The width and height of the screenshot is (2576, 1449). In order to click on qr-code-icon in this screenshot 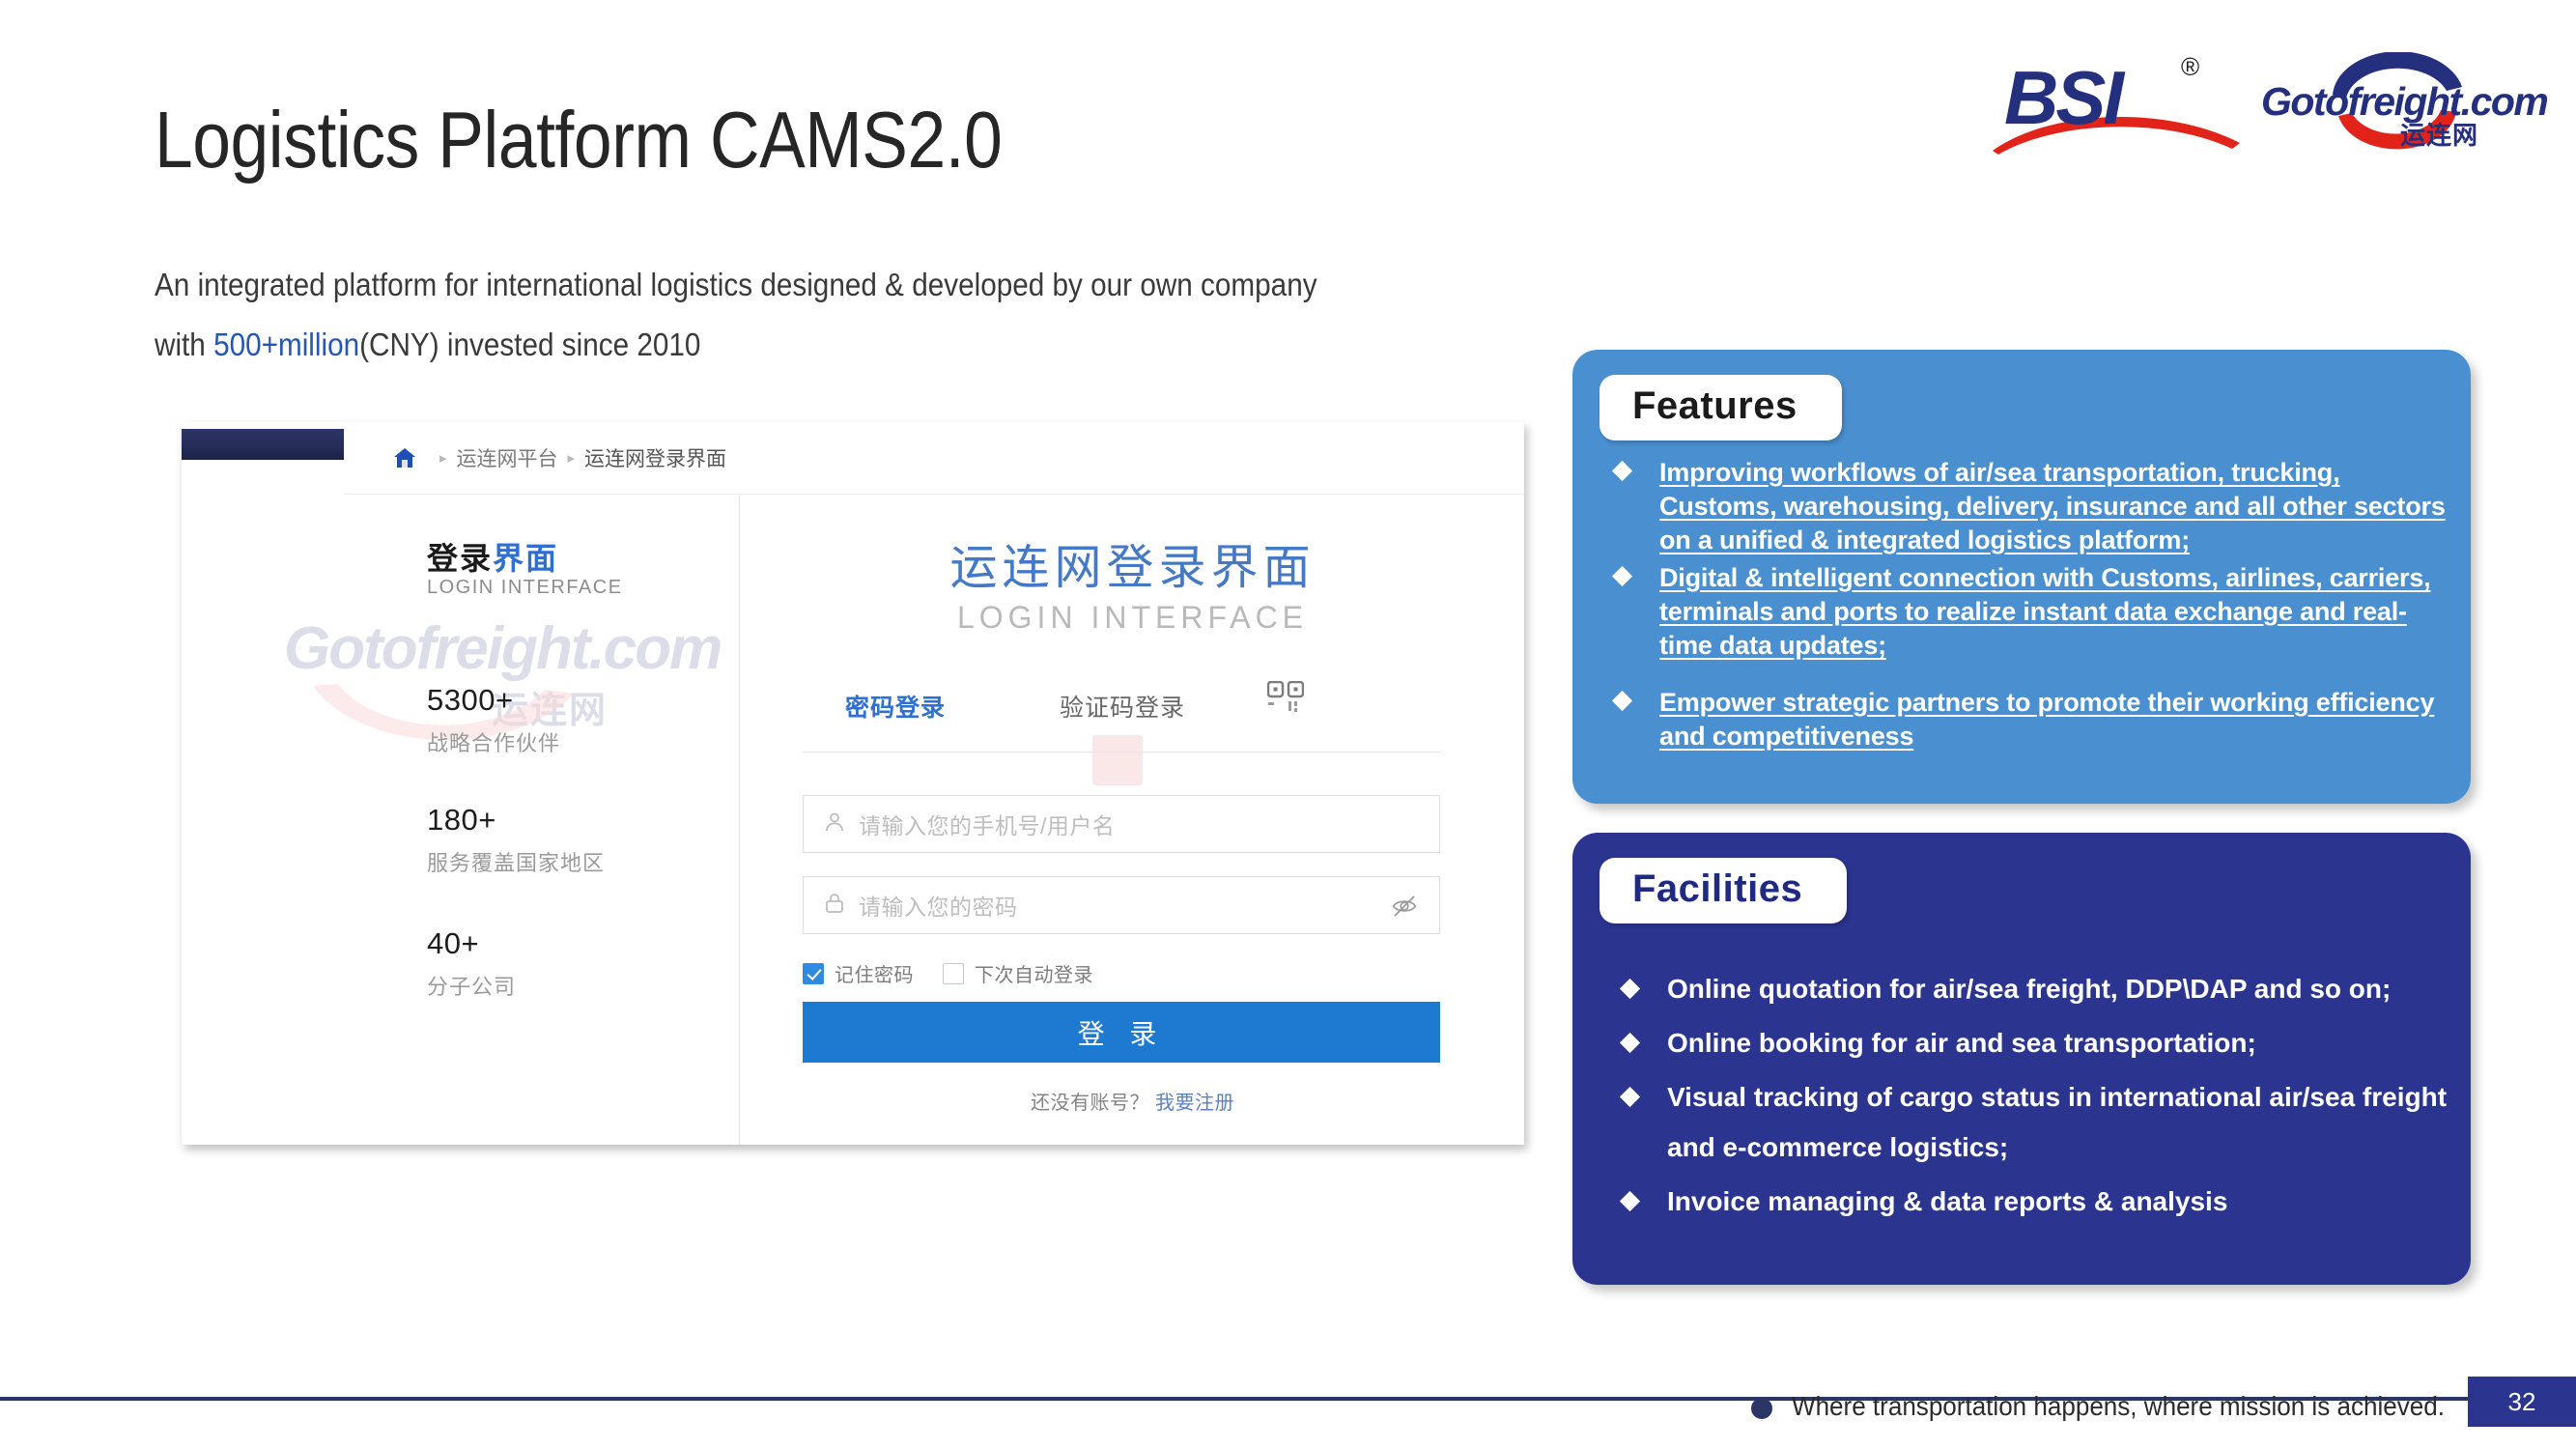, I will do `click(1285, 699)`.